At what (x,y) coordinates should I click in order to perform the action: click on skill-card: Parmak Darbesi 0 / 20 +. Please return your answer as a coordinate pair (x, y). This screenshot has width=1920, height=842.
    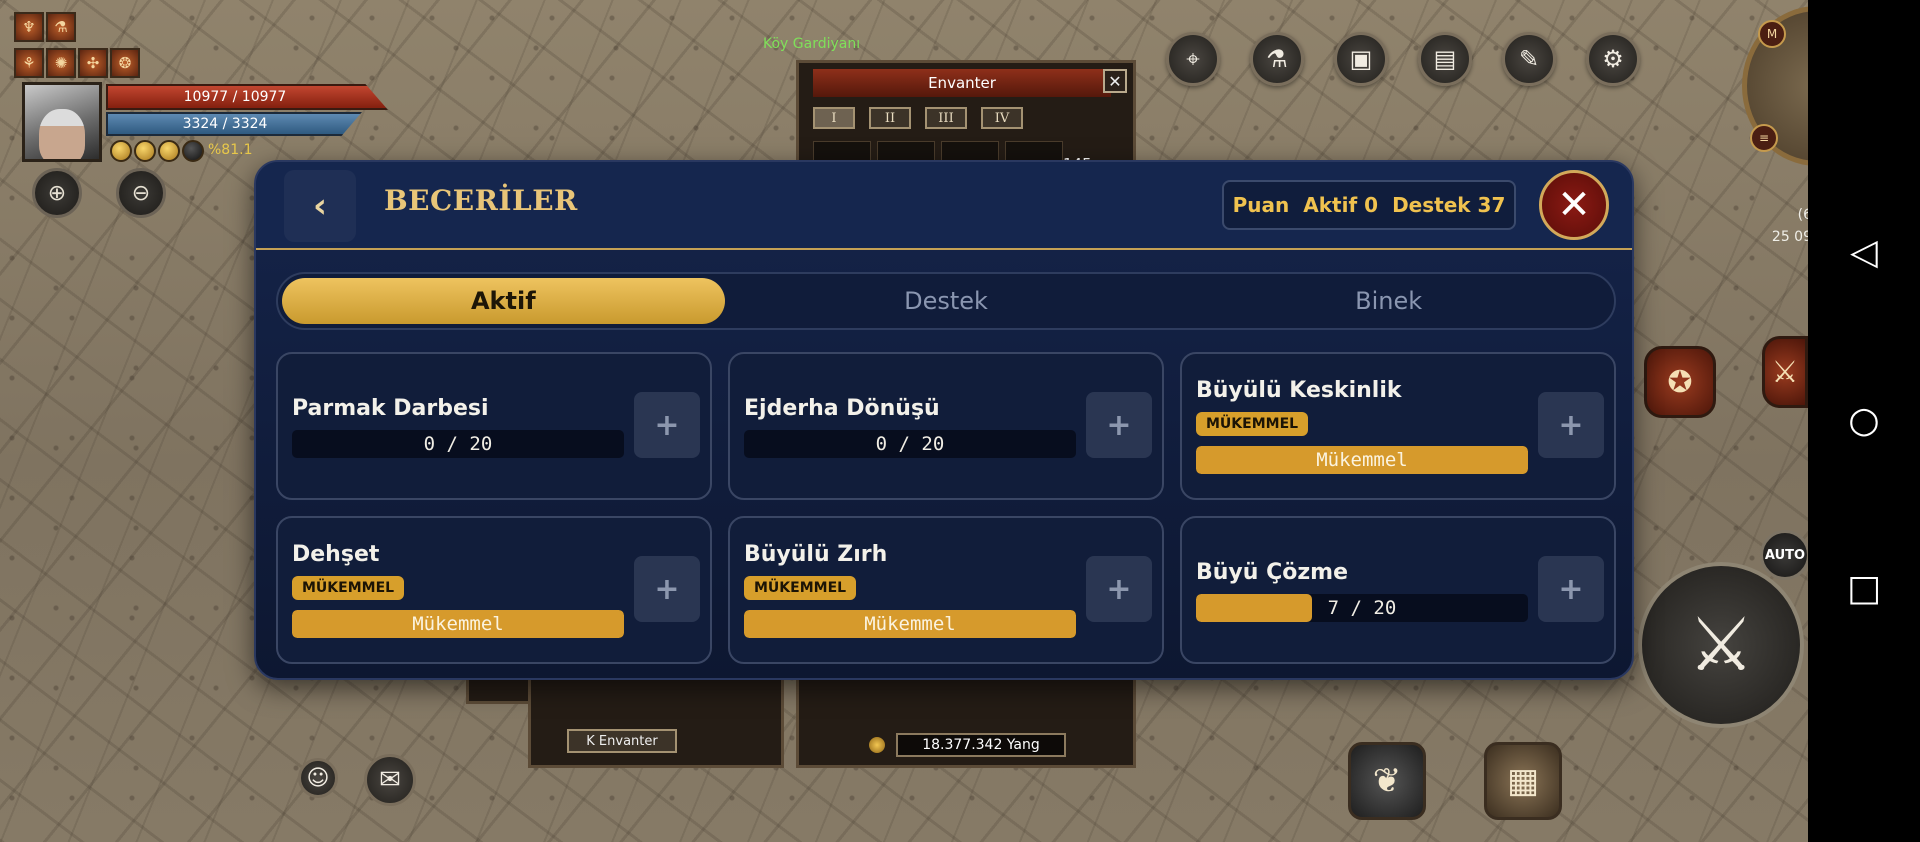
    Looking at the image, I should click on (494, 426).